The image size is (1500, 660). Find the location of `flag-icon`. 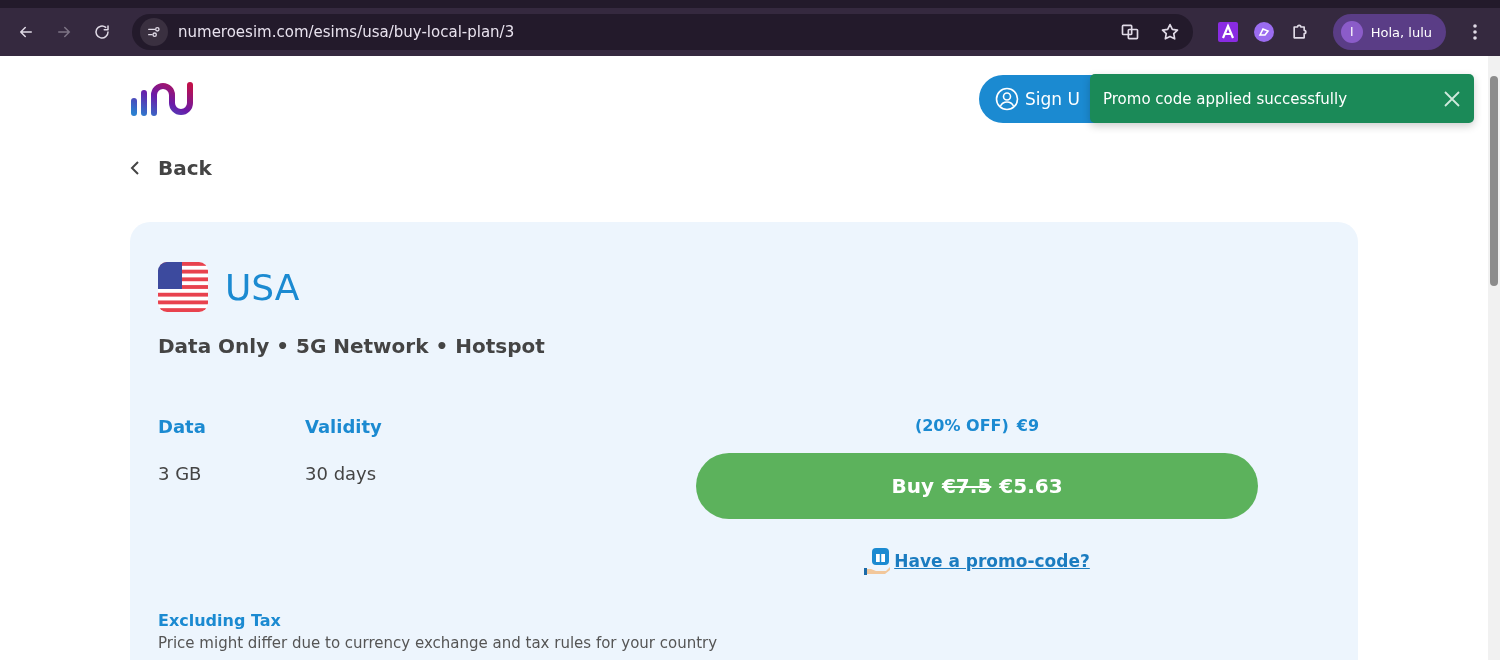

flag-icon is located at coordinates (183, 287).